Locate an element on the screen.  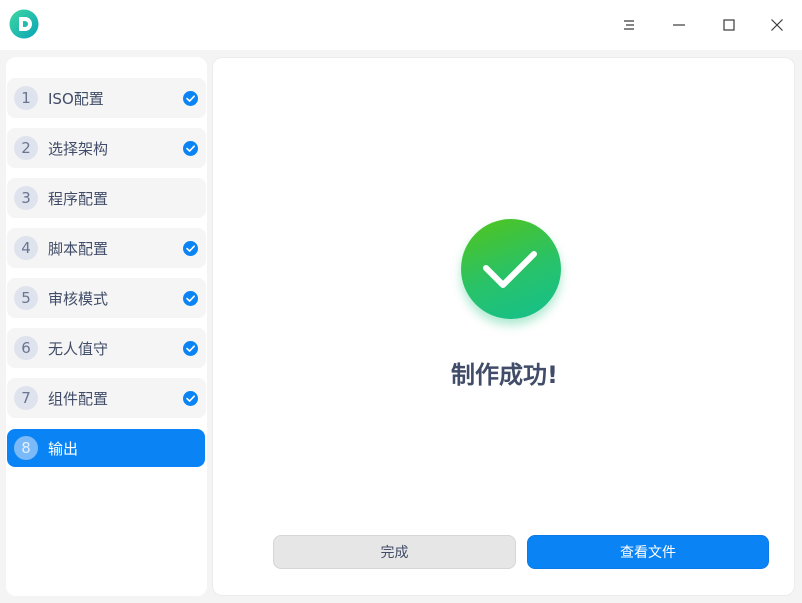
done-button: 完成 is located at coordinates (394, 552).